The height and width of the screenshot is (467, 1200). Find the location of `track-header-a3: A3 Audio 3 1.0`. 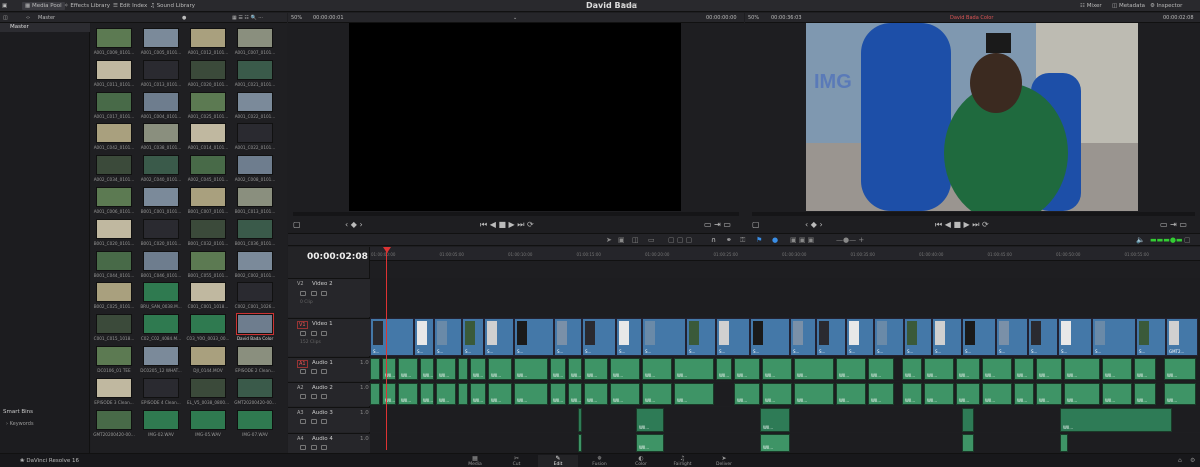

track-header-a3: A3 Audio 3 1.0 is located at coordinates (329, 419).